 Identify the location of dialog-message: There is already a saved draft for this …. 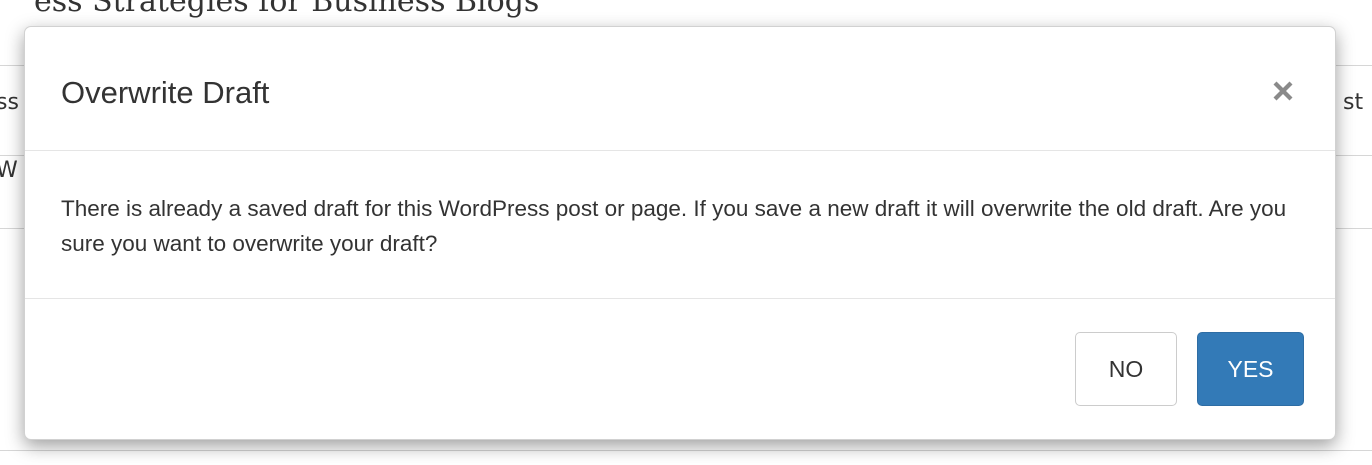
(674, 226).